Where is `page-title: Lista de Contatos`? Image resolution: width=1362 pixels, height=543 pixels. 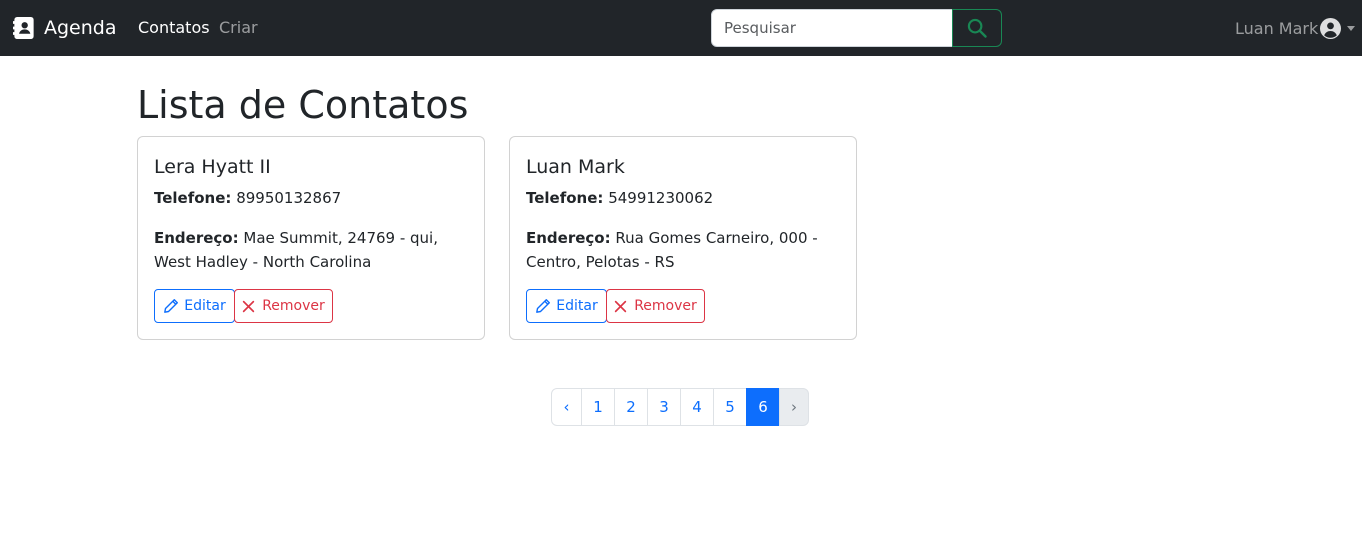 page-title: Lista de Contatos is located at coordinates (303, 105).